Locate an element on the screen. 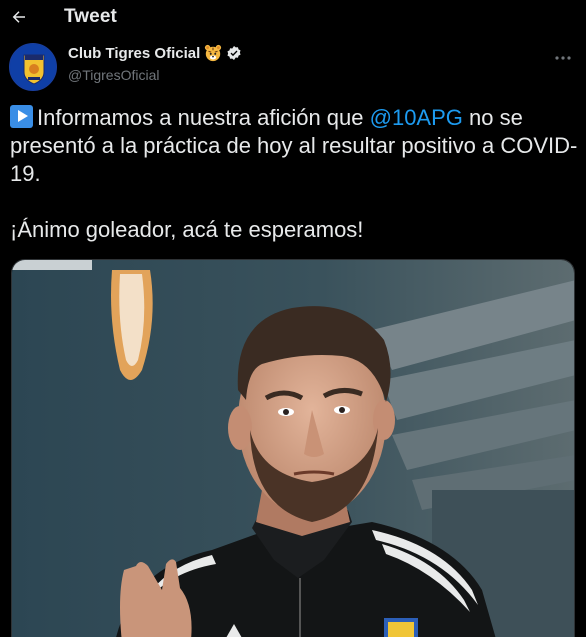  avatar is located at coordinates (33, 67).